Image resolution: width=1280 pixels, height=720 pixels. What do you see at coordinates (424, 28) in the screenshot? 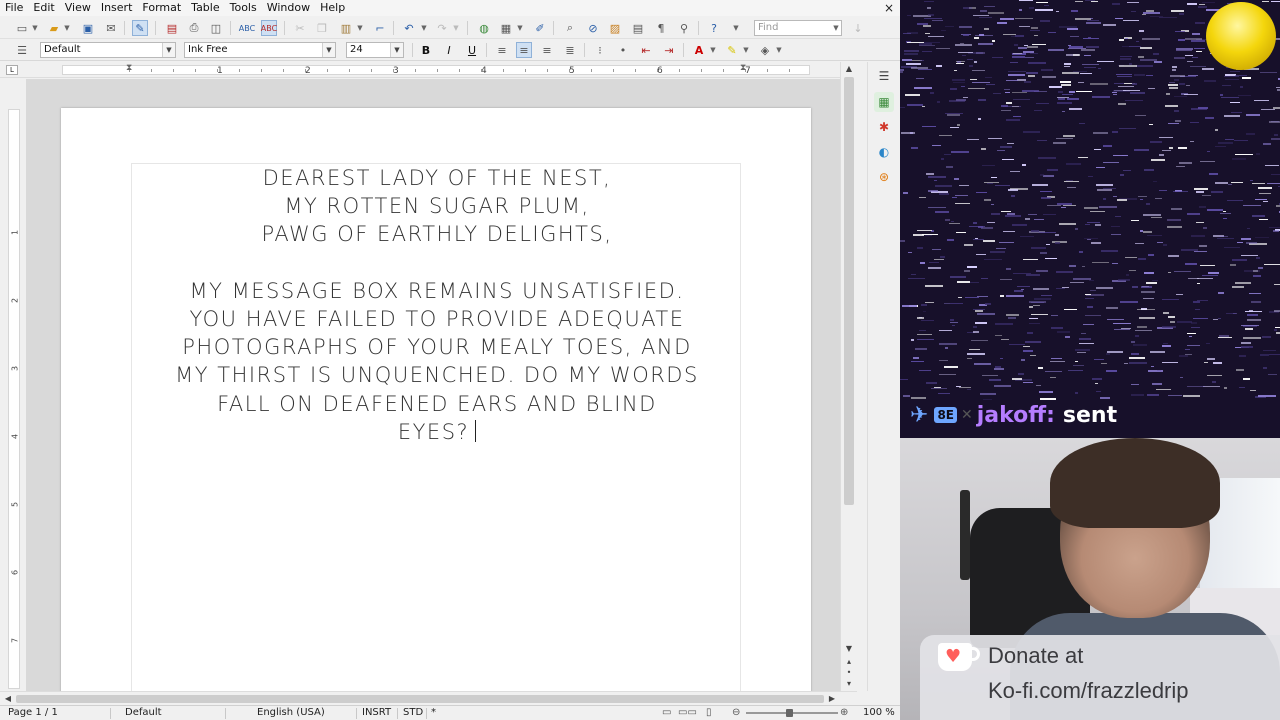
I see `undo-dropdown-arrow: ▼` at bounding box center [424, 28].